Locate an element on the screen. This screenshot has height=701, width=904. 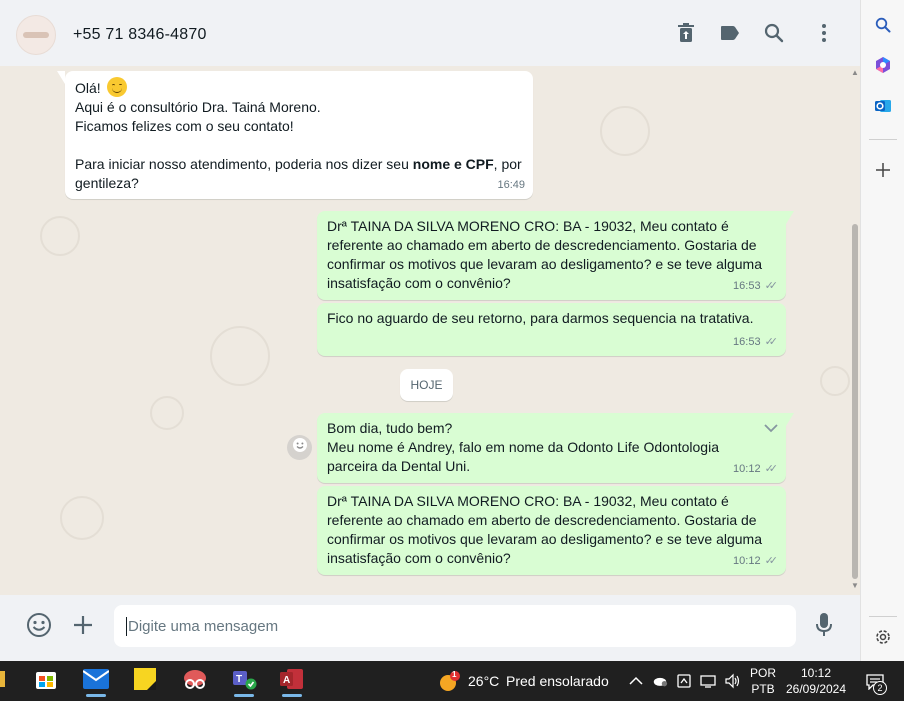
mail-icon is located at coordinates (96, 681).